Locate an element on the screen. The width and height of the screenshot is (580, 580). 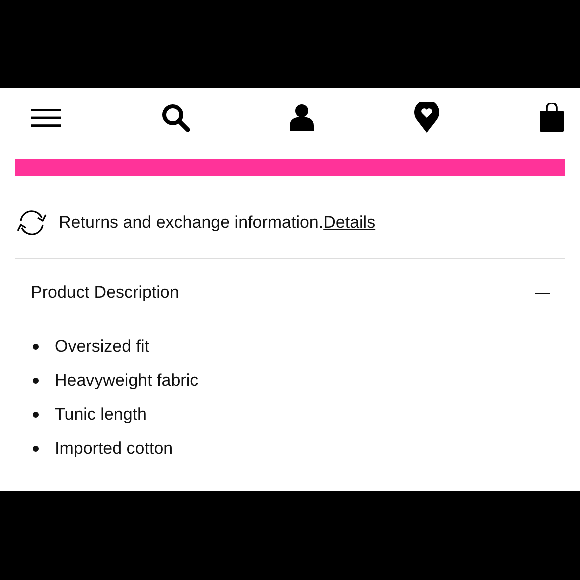
feature-text: Heavyweight fabric is located at coordinates (127, 381).